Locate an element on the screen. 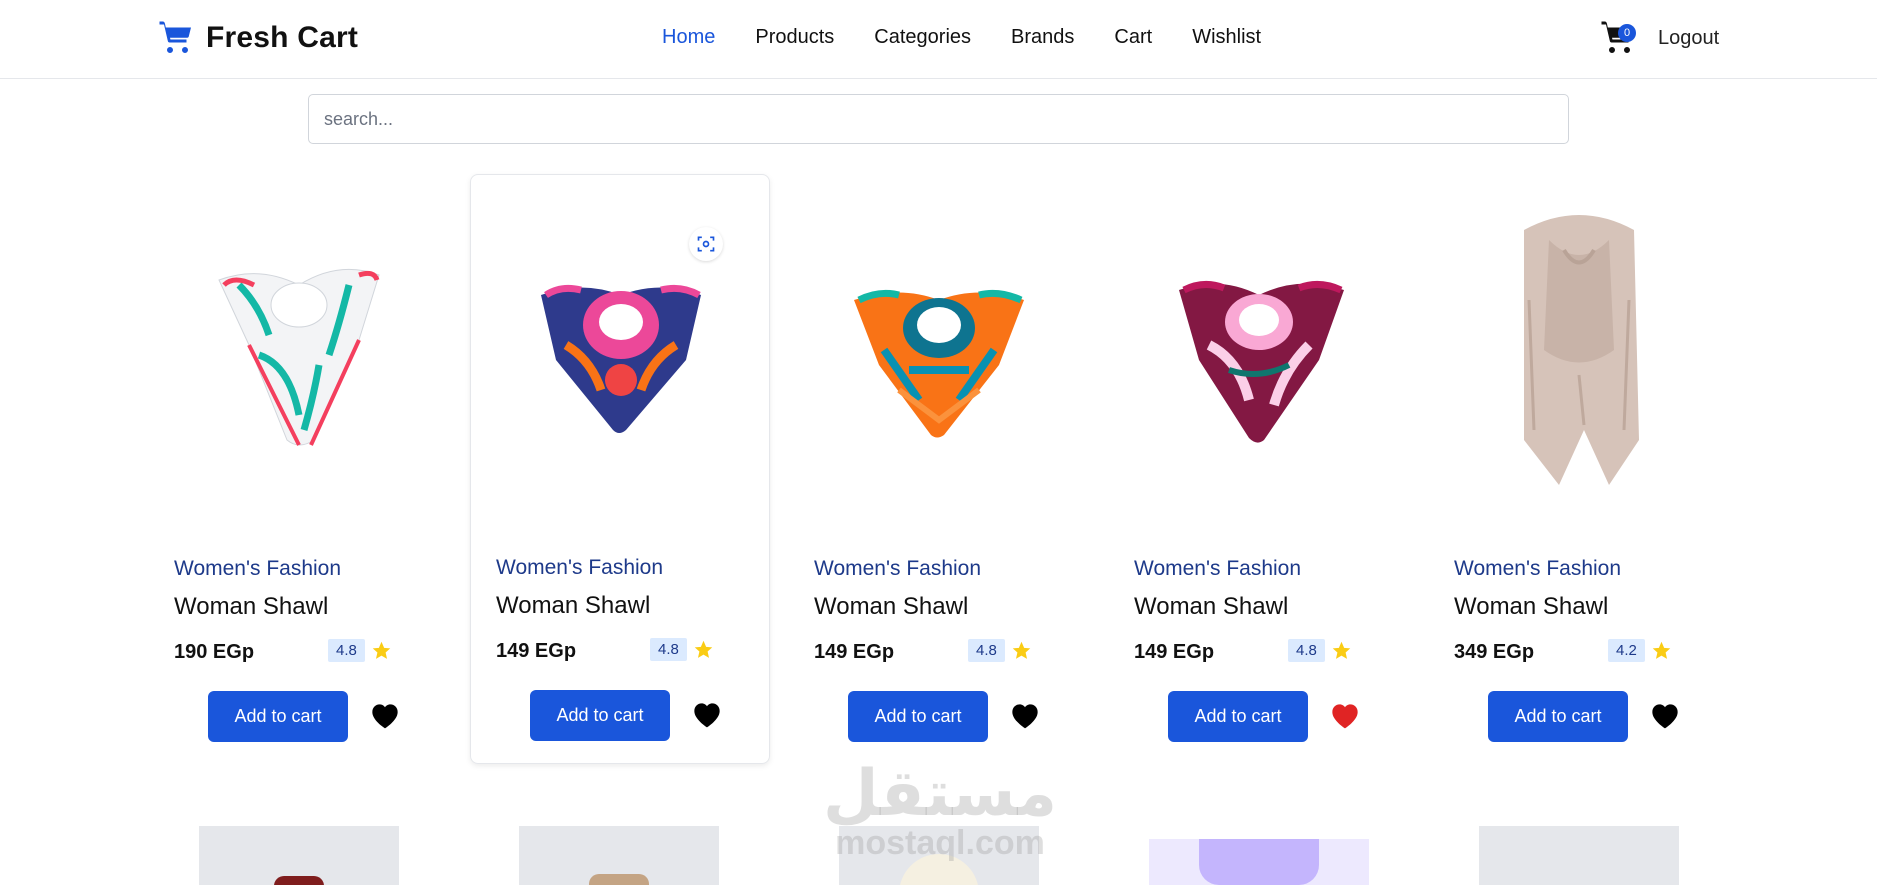  search-input is located at coordinates (938, 119).